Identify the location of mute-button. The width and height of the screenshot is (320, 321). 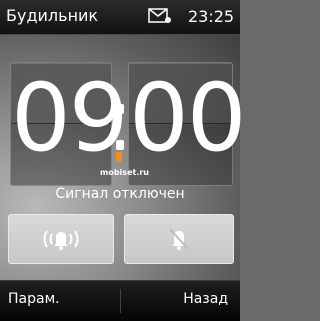
(179, 239).